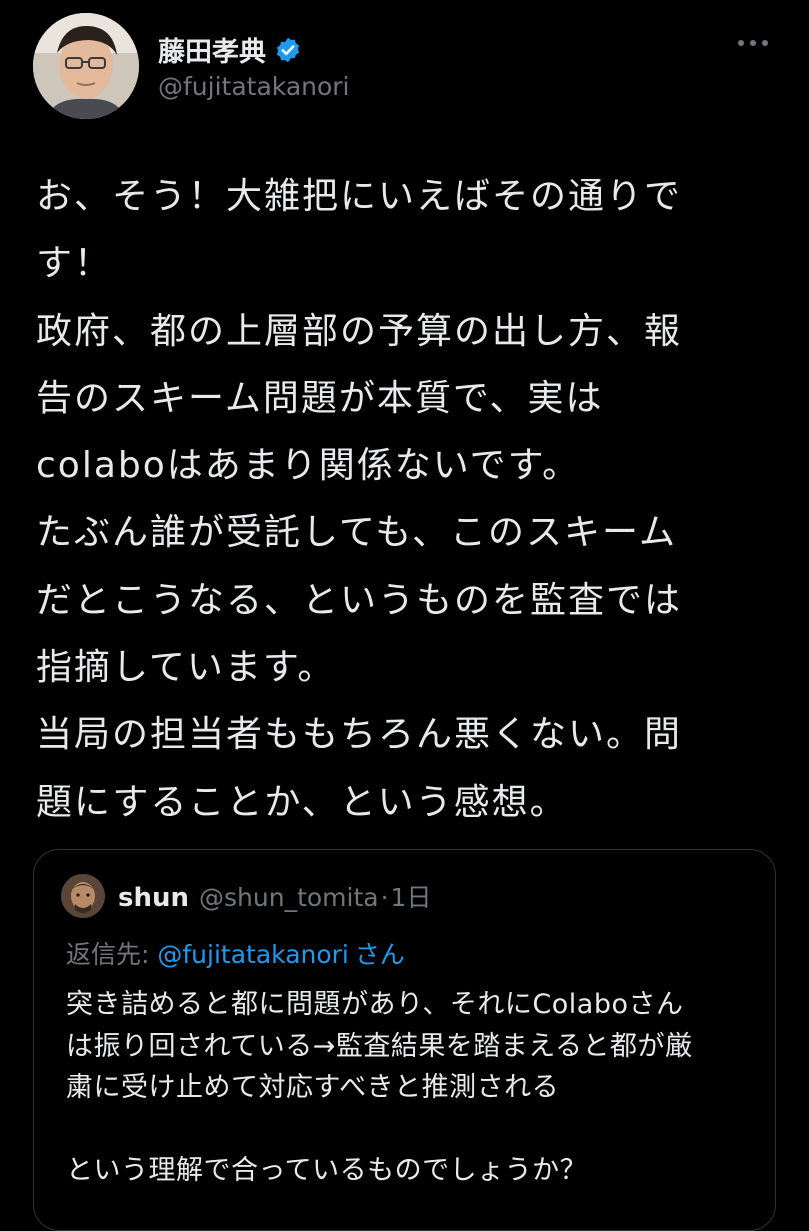  Describe the element at coordinates (758, 46) in the screenshot. I see `more-options-icon` at that location.